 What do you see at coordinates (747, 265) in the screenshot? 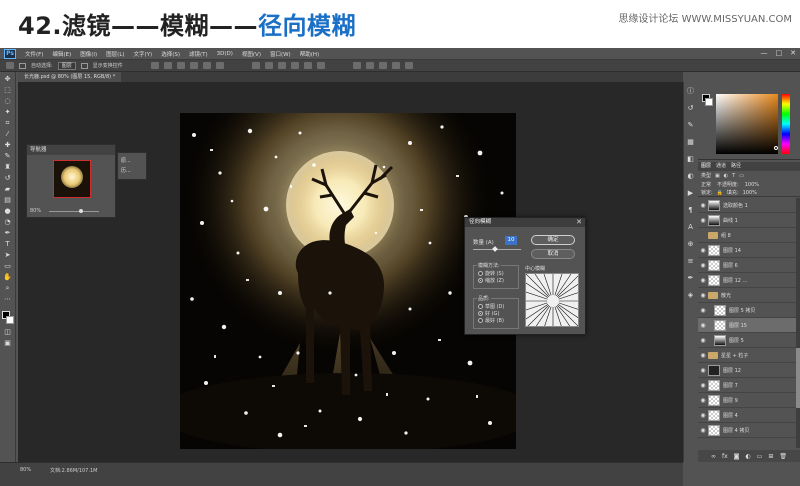
I see `layer-row: ◉ 图层 6` at bounding box center [747, 265].